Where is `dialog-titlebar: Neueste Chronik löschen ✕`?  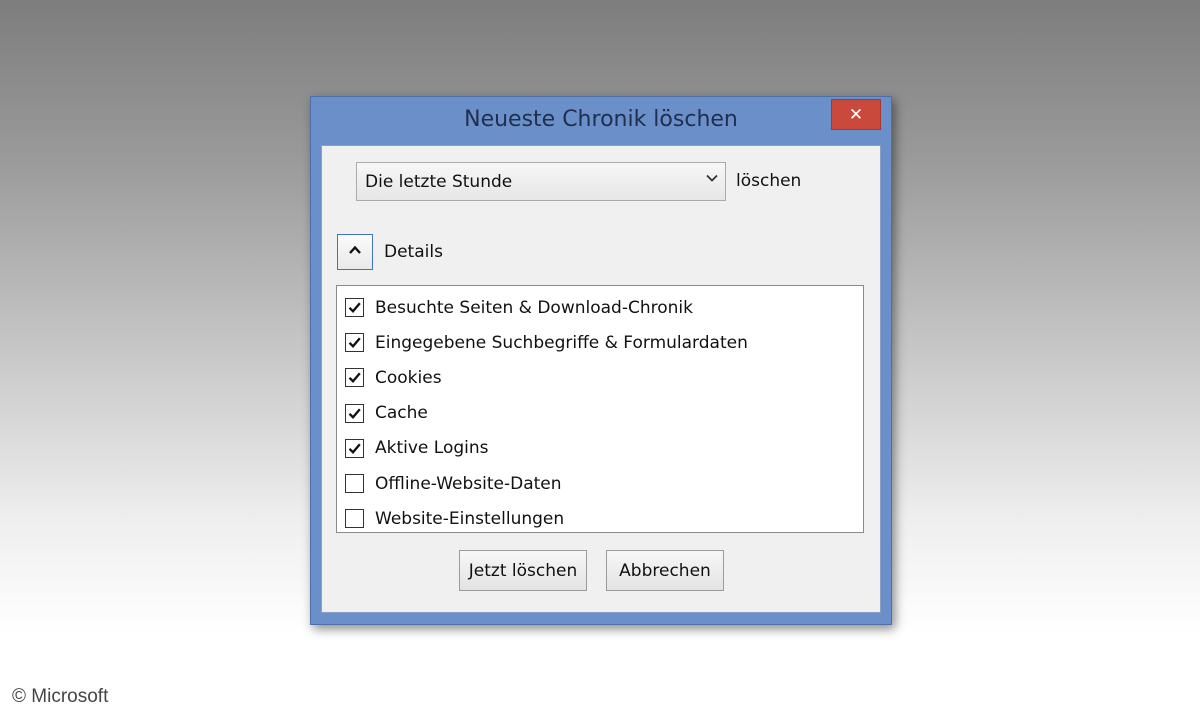 dialog-titlebar: Neueste Chronik löschen ✕ is located at coordinates (601, 121).